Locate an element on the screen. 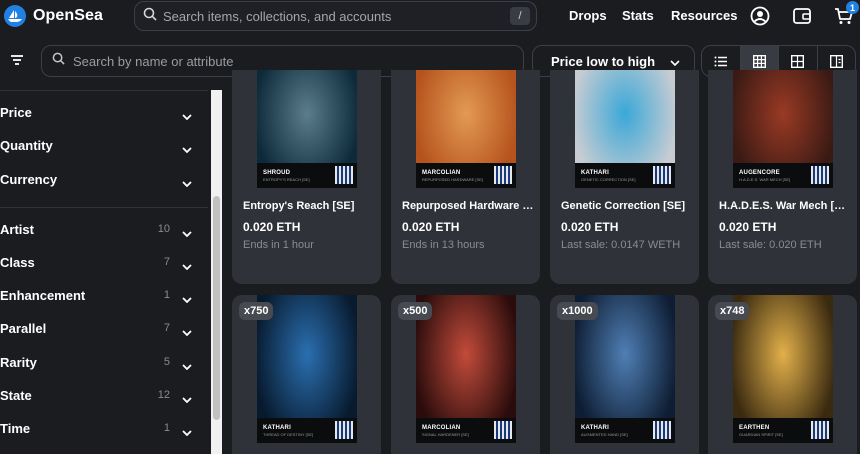 The height and width of the screenshot is (454, 860). nft-card: EARTHEN GUARDIAN SPIRIT [SE] x748 is located at coordinates (782, 374).